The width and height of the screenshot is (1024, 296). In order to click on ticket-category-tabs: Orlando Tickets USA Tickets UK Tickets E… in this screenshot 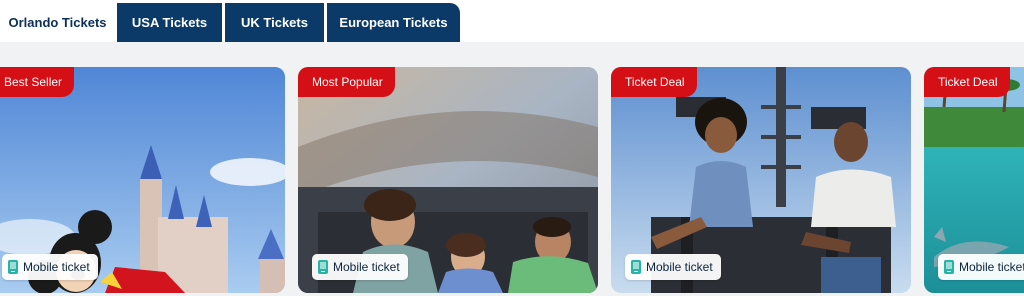, I will do `click(512, 21)`.